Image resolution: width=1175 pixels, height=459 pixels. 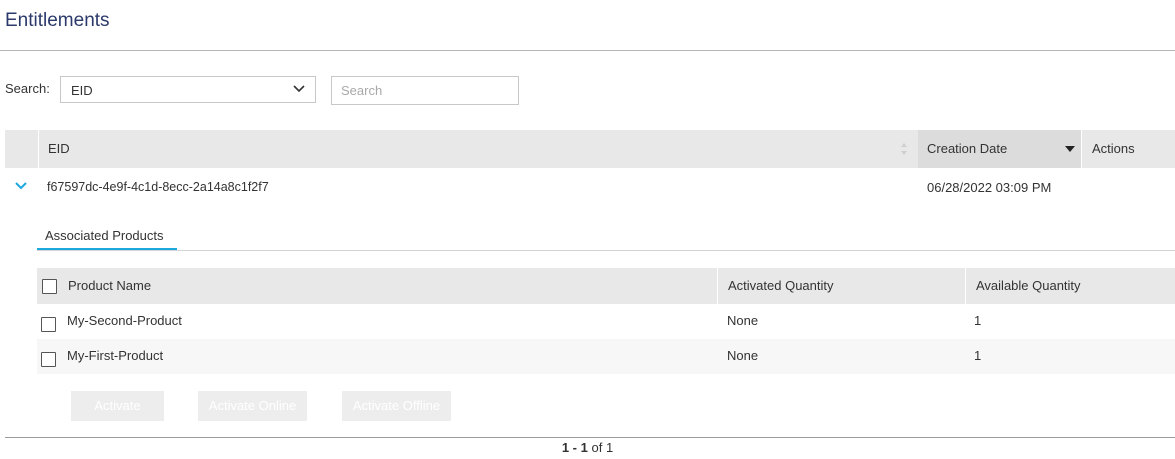 I want to click on sort-desc-icon, so click(x=1070, y=149).